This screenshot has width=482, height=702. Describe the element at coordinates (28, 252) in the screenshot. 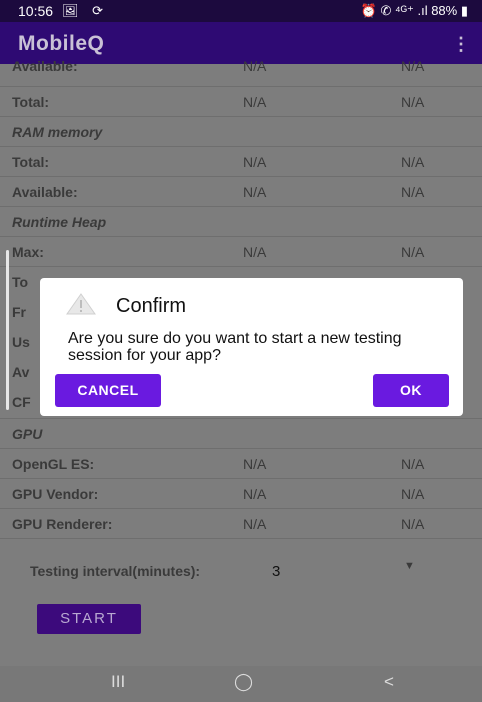

I see `row-label: Max:` at that location.